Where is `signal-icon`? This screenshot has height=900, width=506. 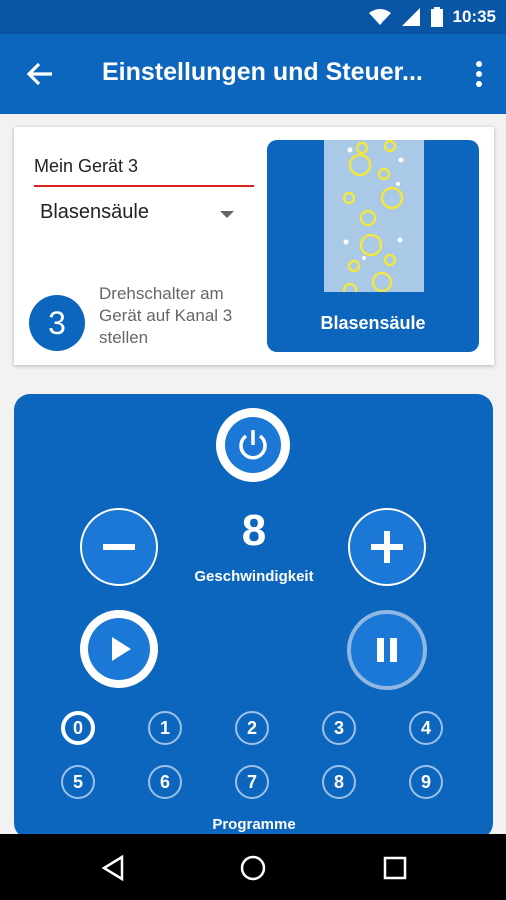 signal-icon is located at coordinates (410, 17).